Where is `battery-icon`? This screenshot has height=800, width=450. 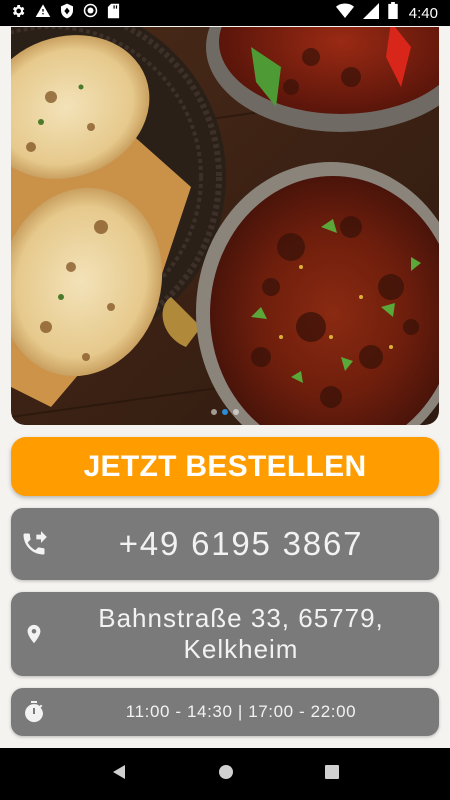 battery-icon is located at coordinates (393, 13).